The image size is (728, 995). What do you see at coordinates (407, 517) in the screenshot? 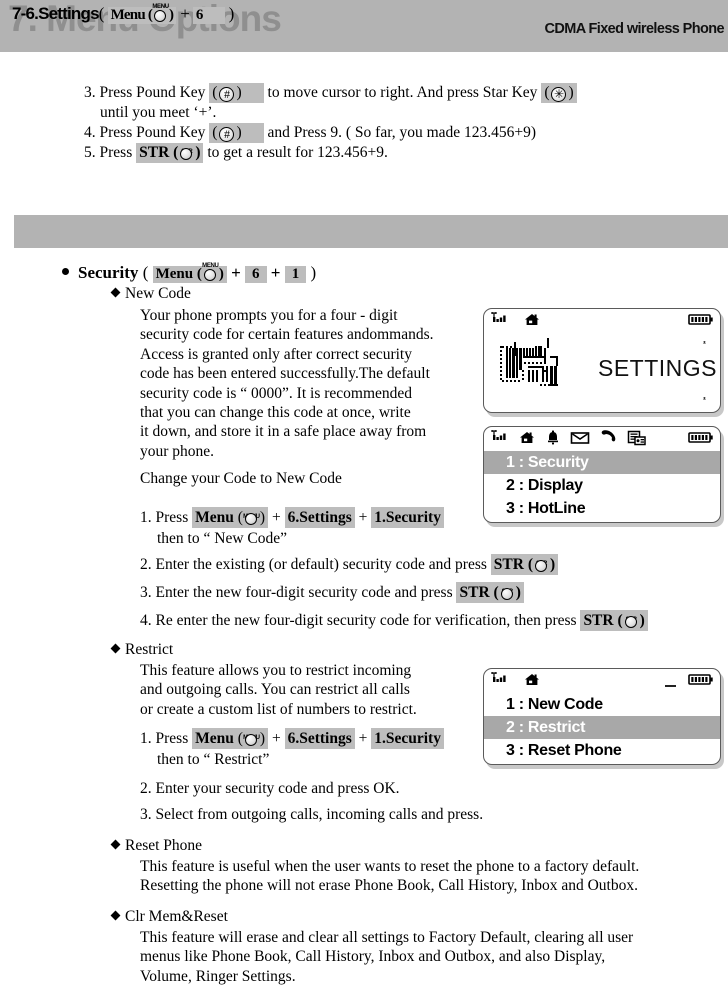
I see `security-chip-nc: 1.Security` at bounding box center [407, 517].